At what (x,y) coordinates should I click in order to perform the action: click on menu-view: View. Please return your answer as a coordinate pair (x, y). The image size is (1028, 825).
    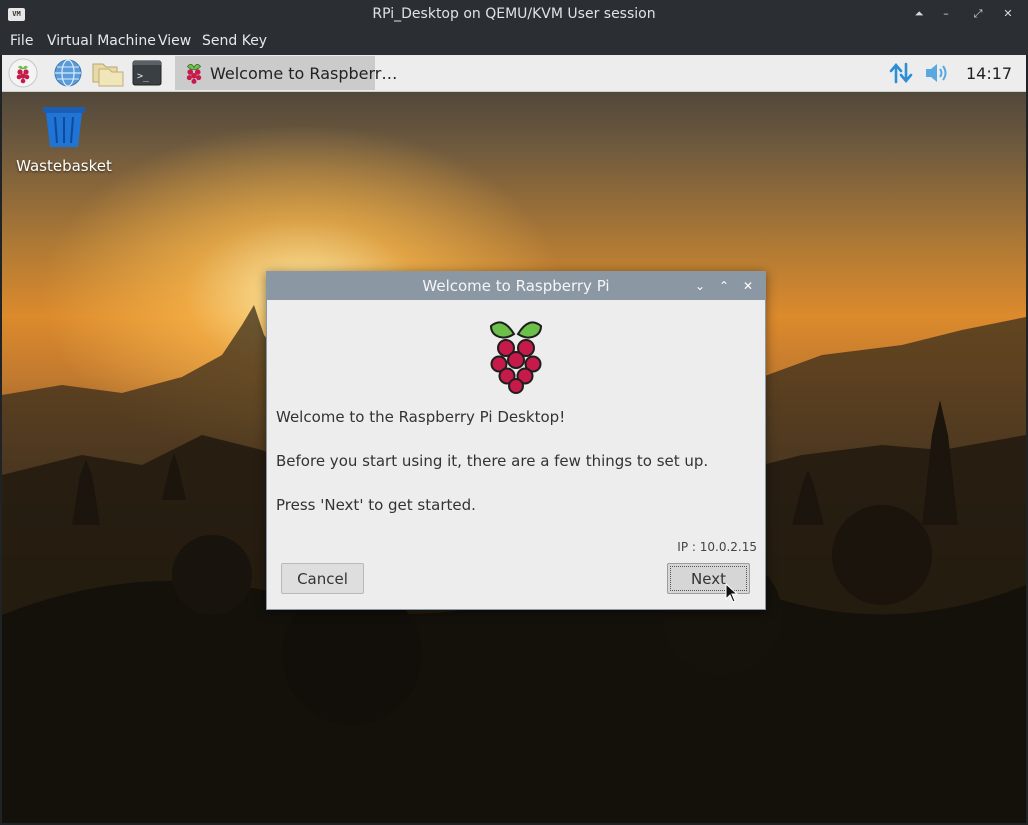
    Looking at the image, I should click on (174, 41).